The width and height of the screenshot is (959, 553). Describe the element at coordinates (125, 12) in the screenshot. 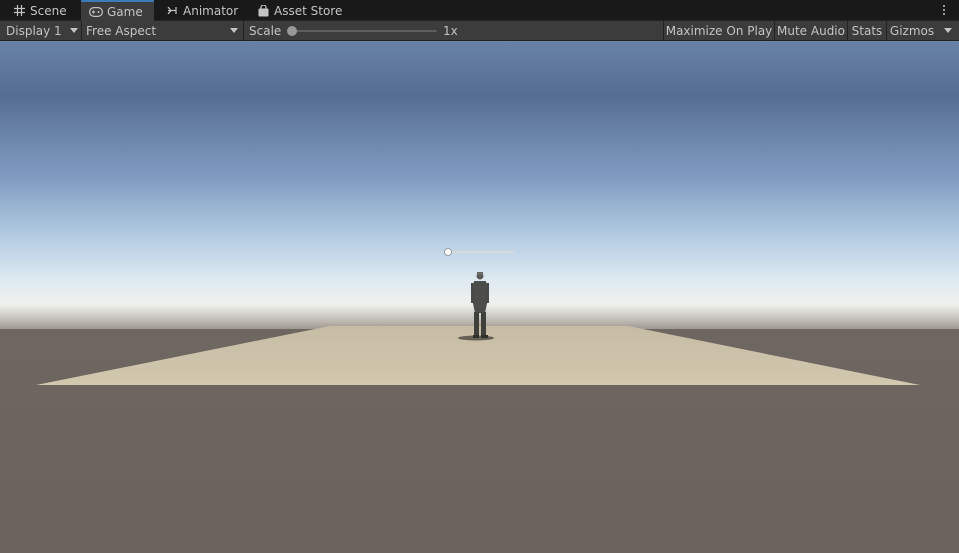

I see `tab-game-label: Game` at that location.